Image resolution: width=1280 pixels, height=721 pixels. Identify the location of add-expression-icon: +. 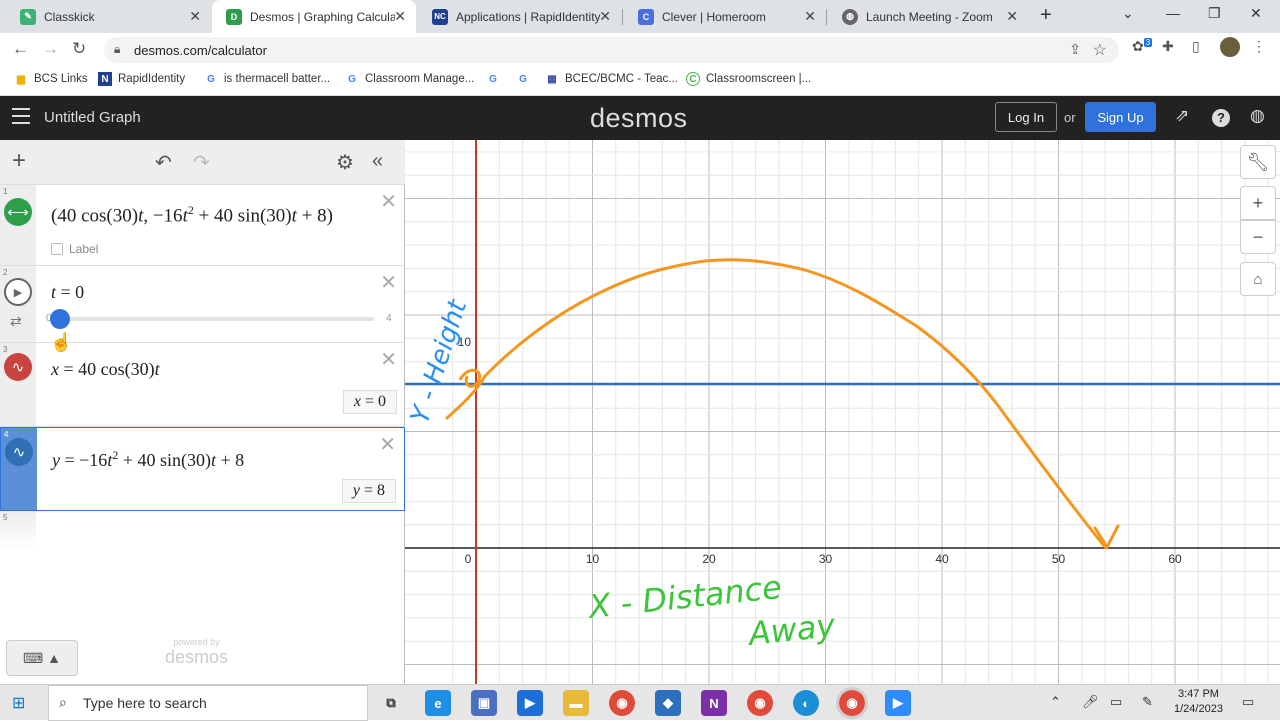
(19, 161).